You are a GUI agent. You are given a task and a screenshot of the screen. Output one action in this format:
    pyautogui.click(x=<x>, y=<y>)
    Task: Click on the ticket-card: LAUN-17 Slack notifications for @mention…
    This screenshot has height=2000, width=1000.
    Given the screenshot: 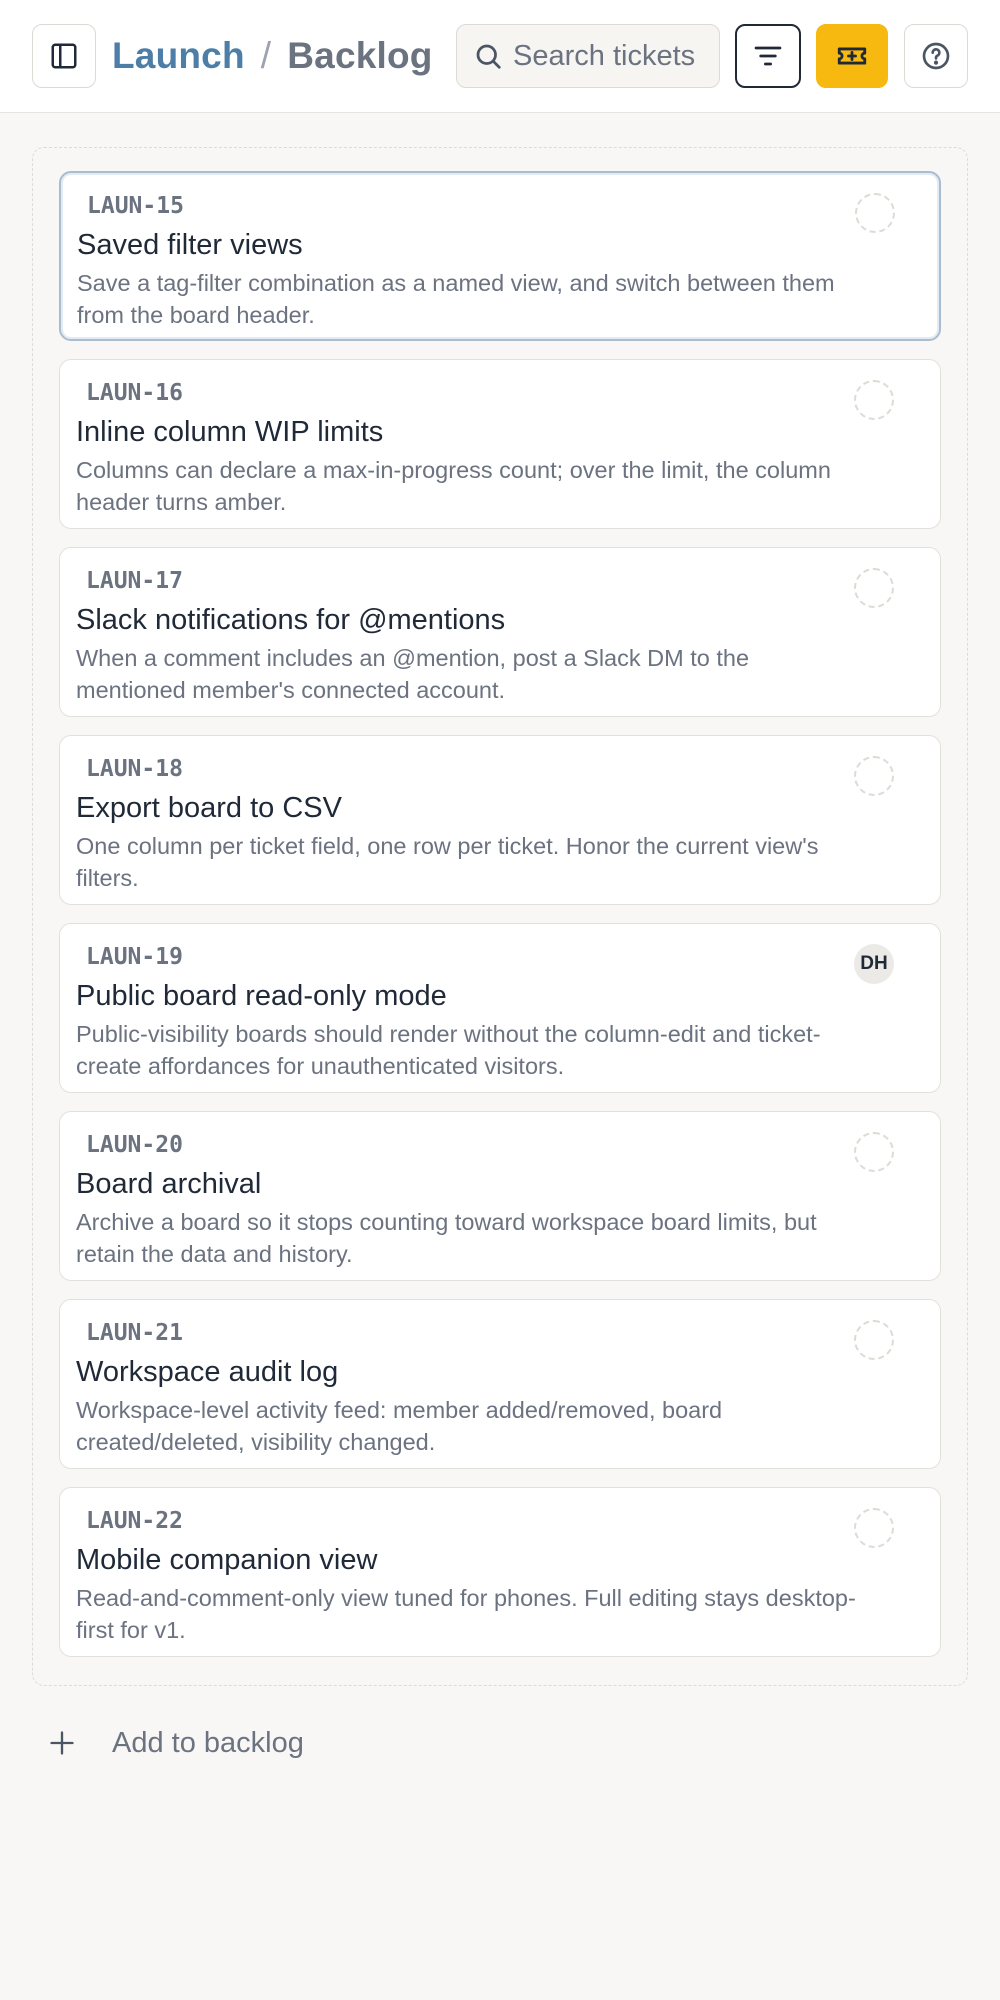 What is the action you would take?
    pyautogui.click(x=500, y=632)
    